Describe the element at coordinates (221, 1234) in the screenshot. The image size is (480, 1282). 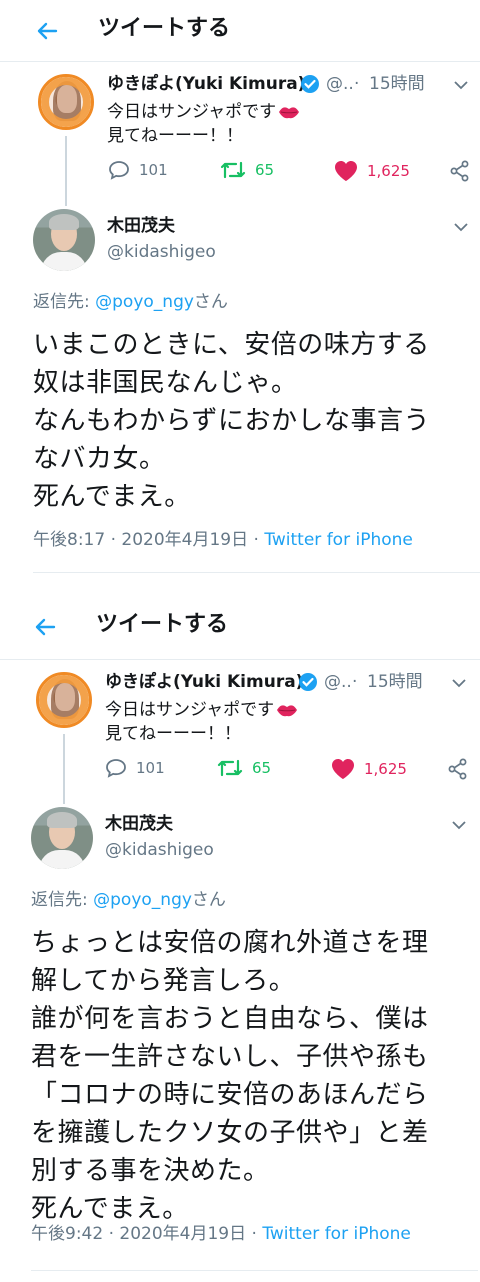
I see `tweet-timestamp: 午後9:42 · 2020年4月19日 · Twitter for iPhone` at that location.